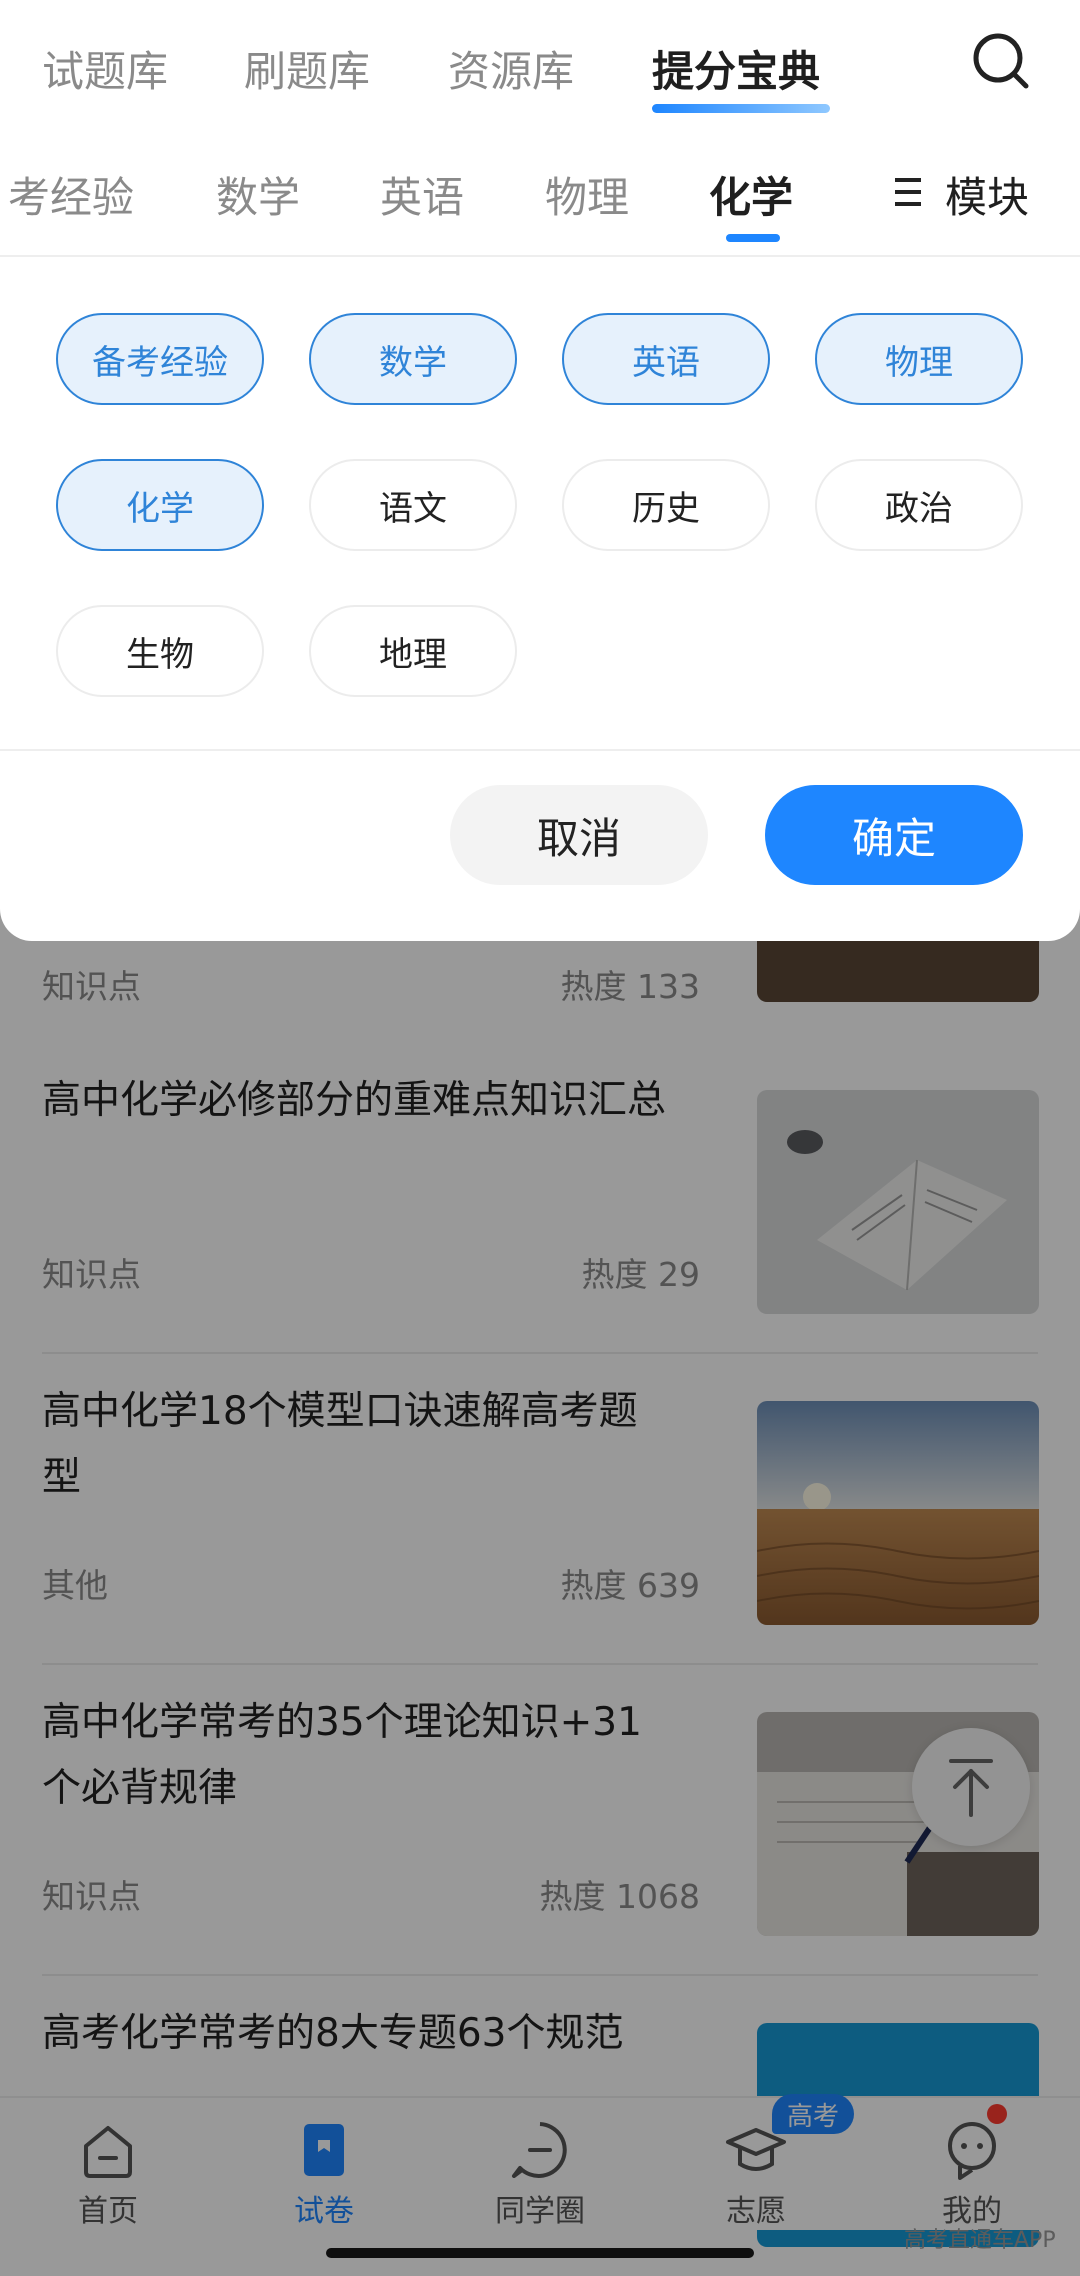 The image size is (1080, 2276). Describe the element at coordinates (587, 194) in the screenshot. I see `subject-tab-physics: 物理` at that location.